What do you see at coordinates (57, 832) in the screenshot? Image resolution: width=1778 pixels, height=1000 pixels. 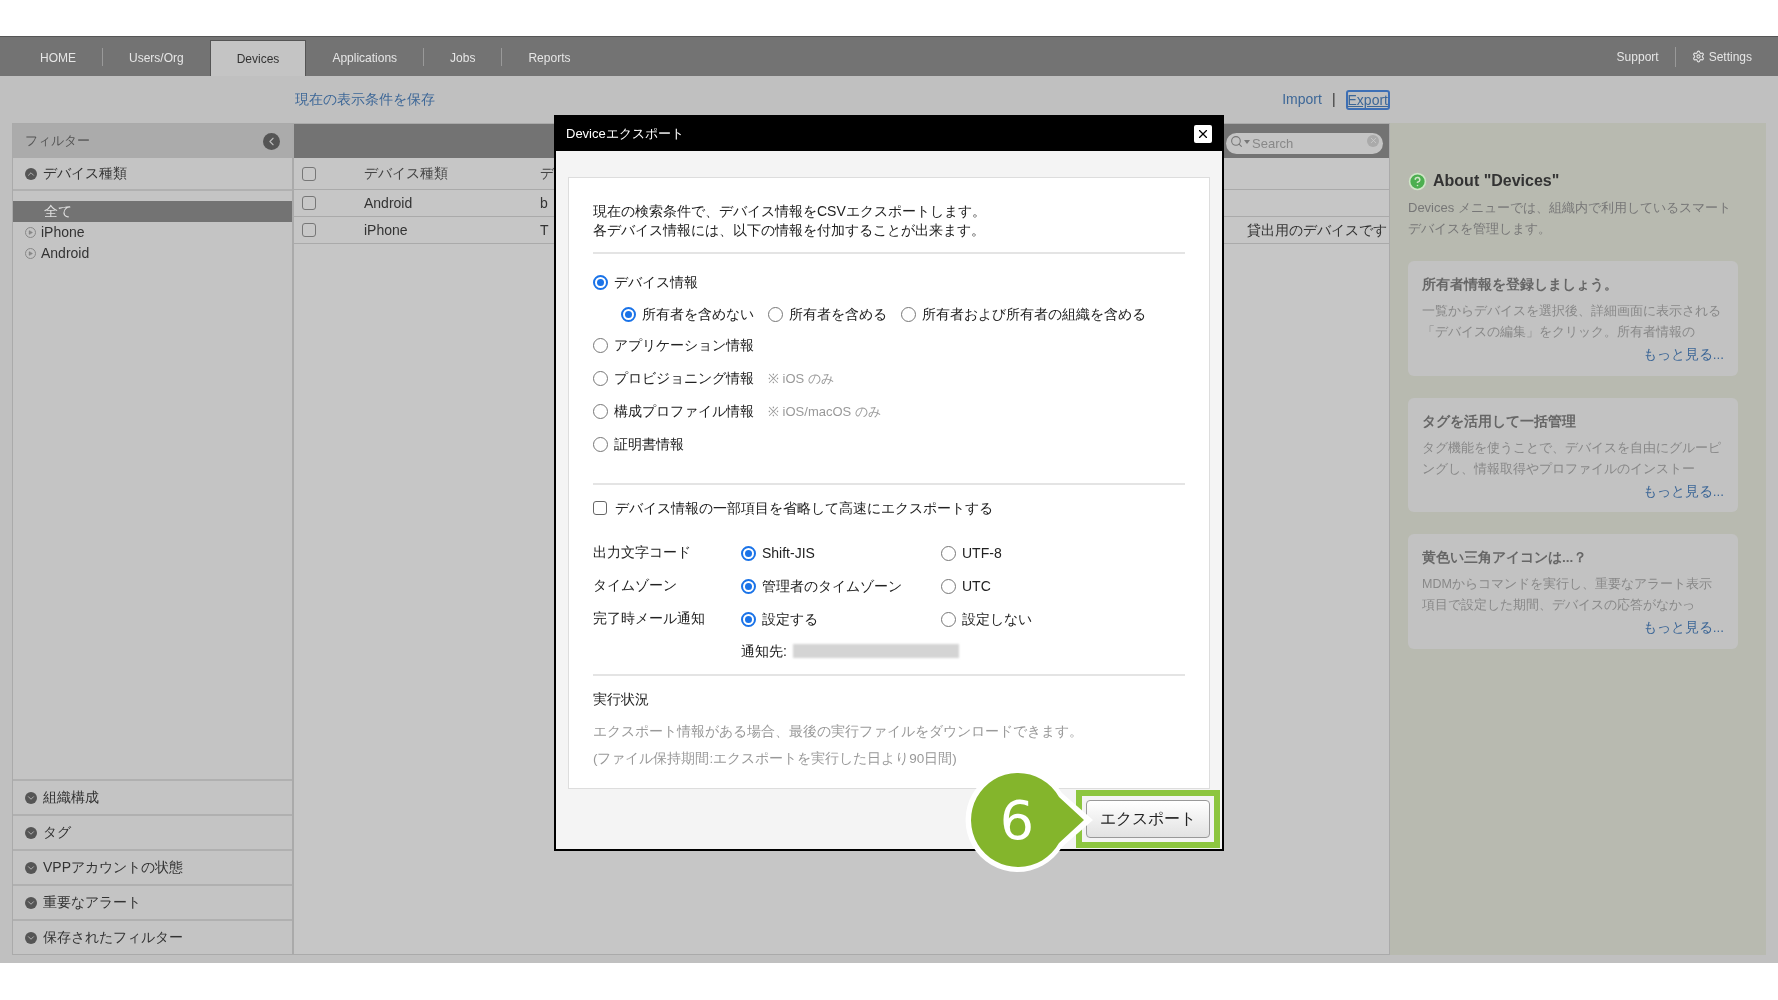 I see `filter-section-title: タグ` at bounding box center [57, 832].